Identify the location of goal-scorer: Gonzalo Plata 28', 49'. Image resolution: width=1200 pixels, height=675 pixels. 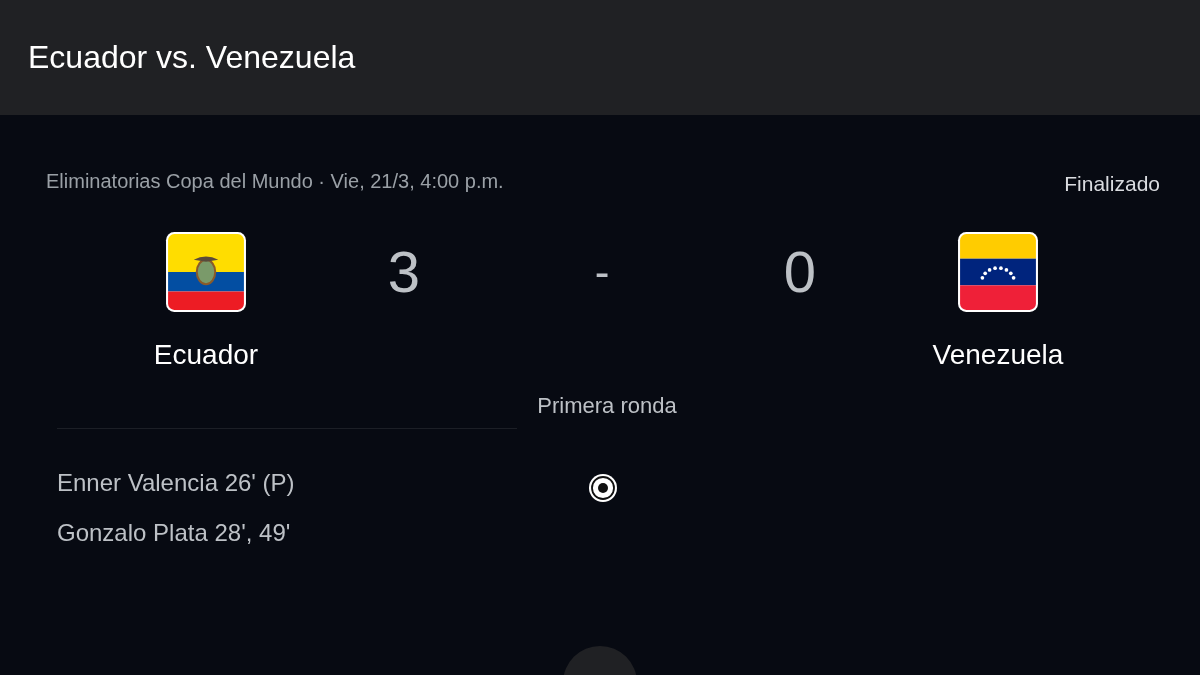
(174, 533).